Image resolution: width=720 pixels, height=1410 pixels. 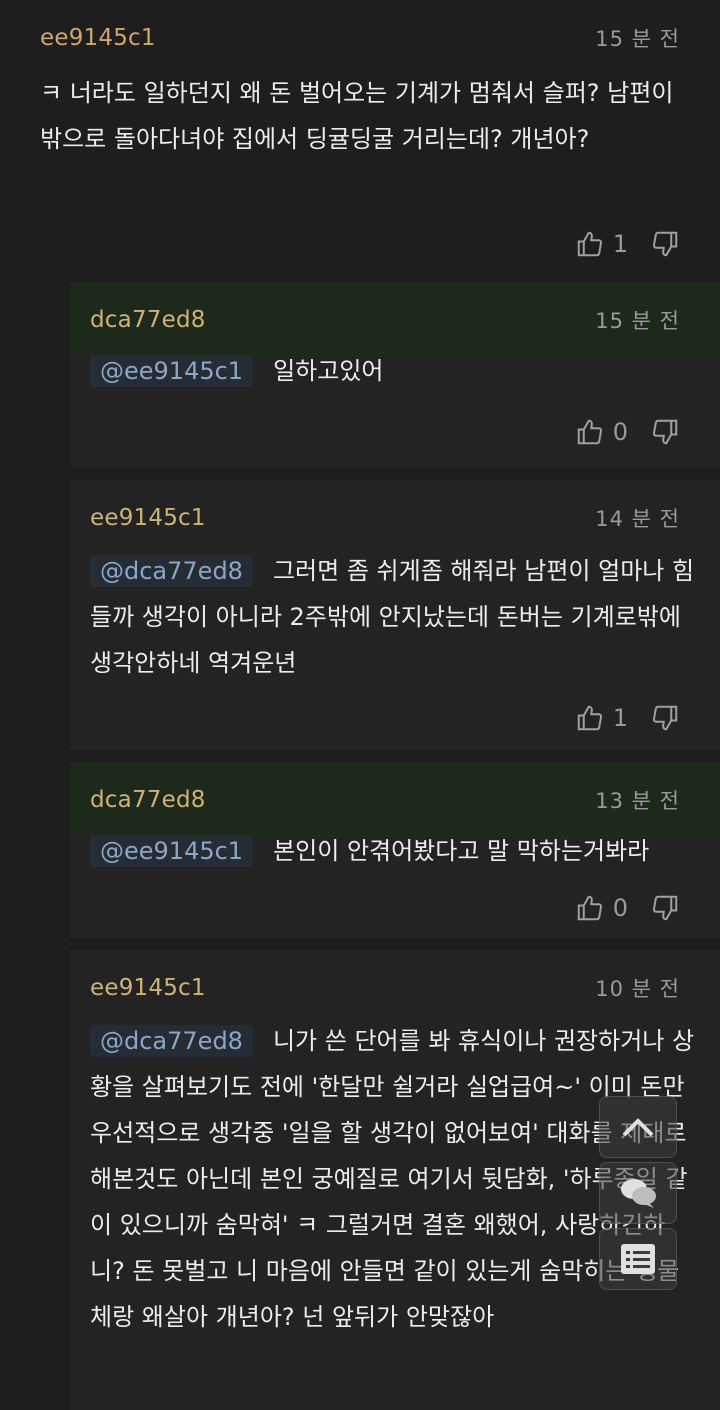 What do you see at coordinates (328, 371) in the screenshot?
I see `comment-body: 일하고있어` at bounding box center [328, 371].